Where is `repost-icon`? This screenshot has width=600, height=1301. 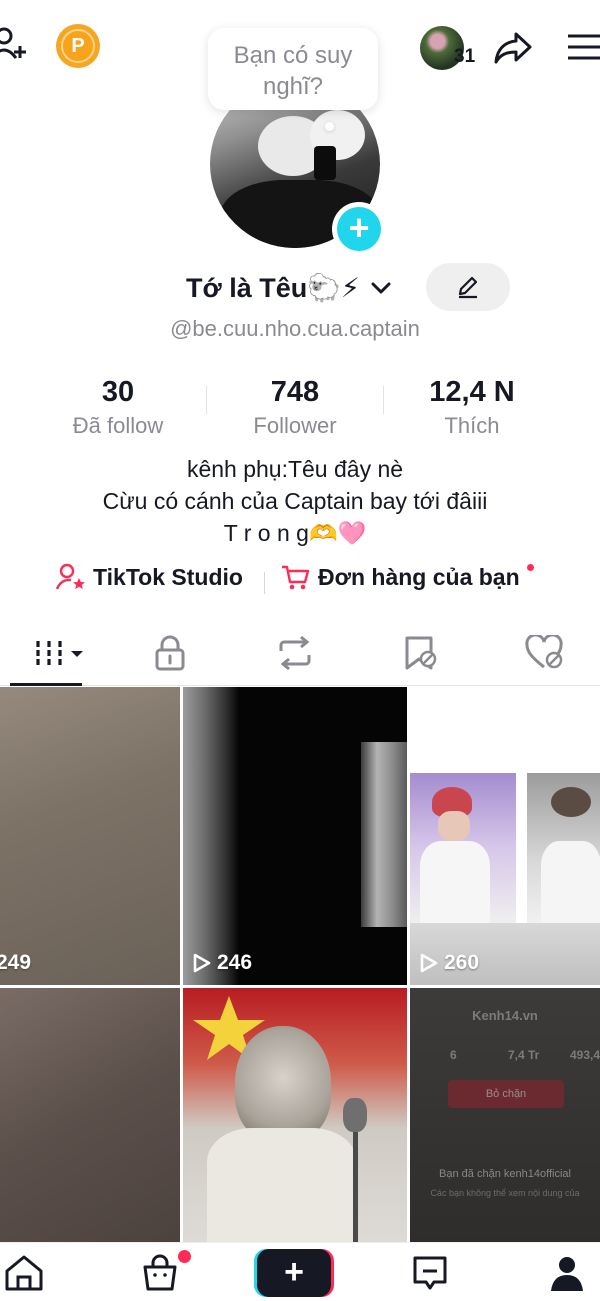
repost-icon is located at coordinates (295, 653).